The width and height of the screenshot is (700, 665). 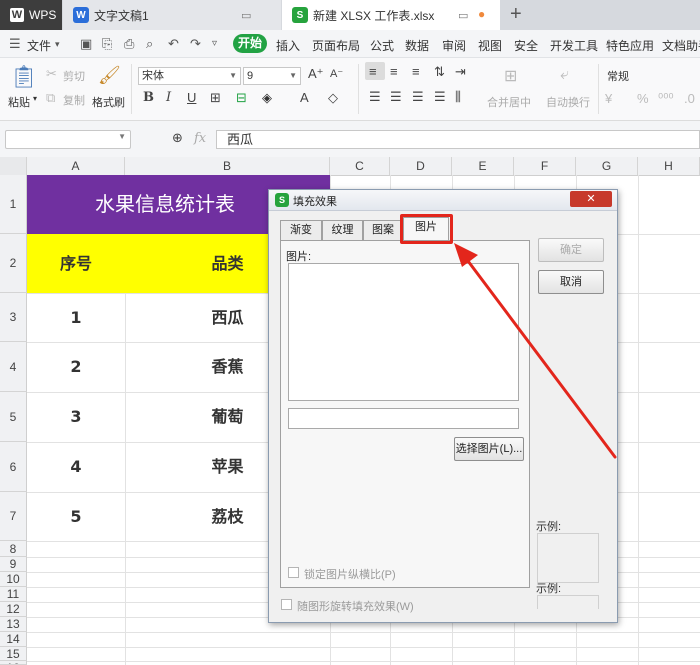 What do you see at coordinates (241, 98) in the screenshot?
I see `fill-color-icon: ⊟` at bounding box center [241, 98].